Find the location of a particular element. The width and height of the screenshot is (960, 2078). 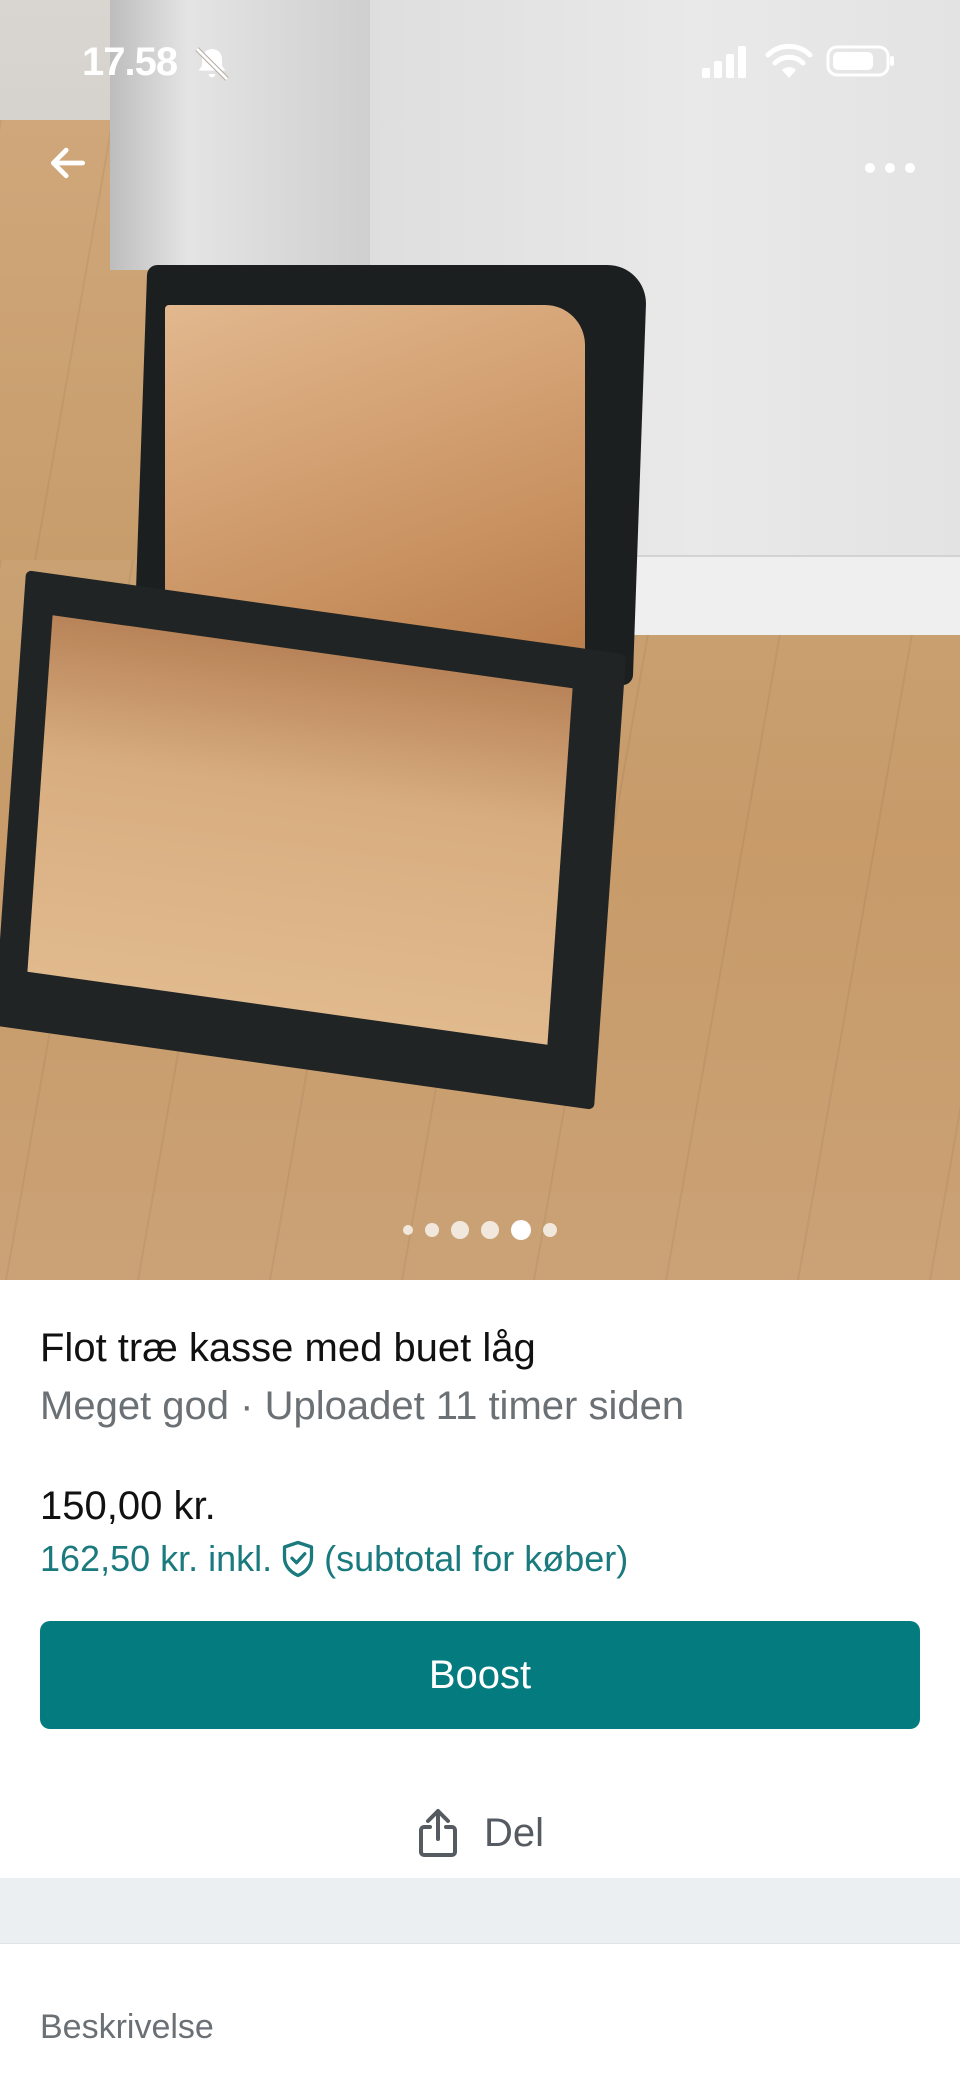

share-icon is located at coordinates (437, 1833).